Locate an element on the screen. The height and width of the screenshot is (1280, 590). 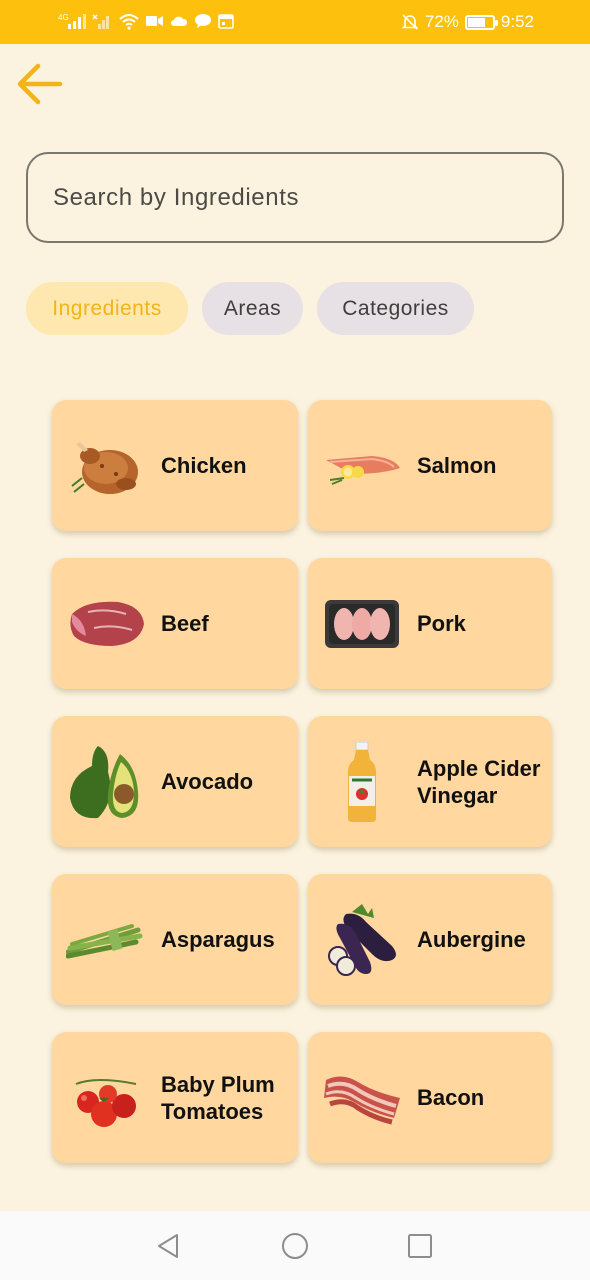
wifi-icon is located at coordinates (129, 21).